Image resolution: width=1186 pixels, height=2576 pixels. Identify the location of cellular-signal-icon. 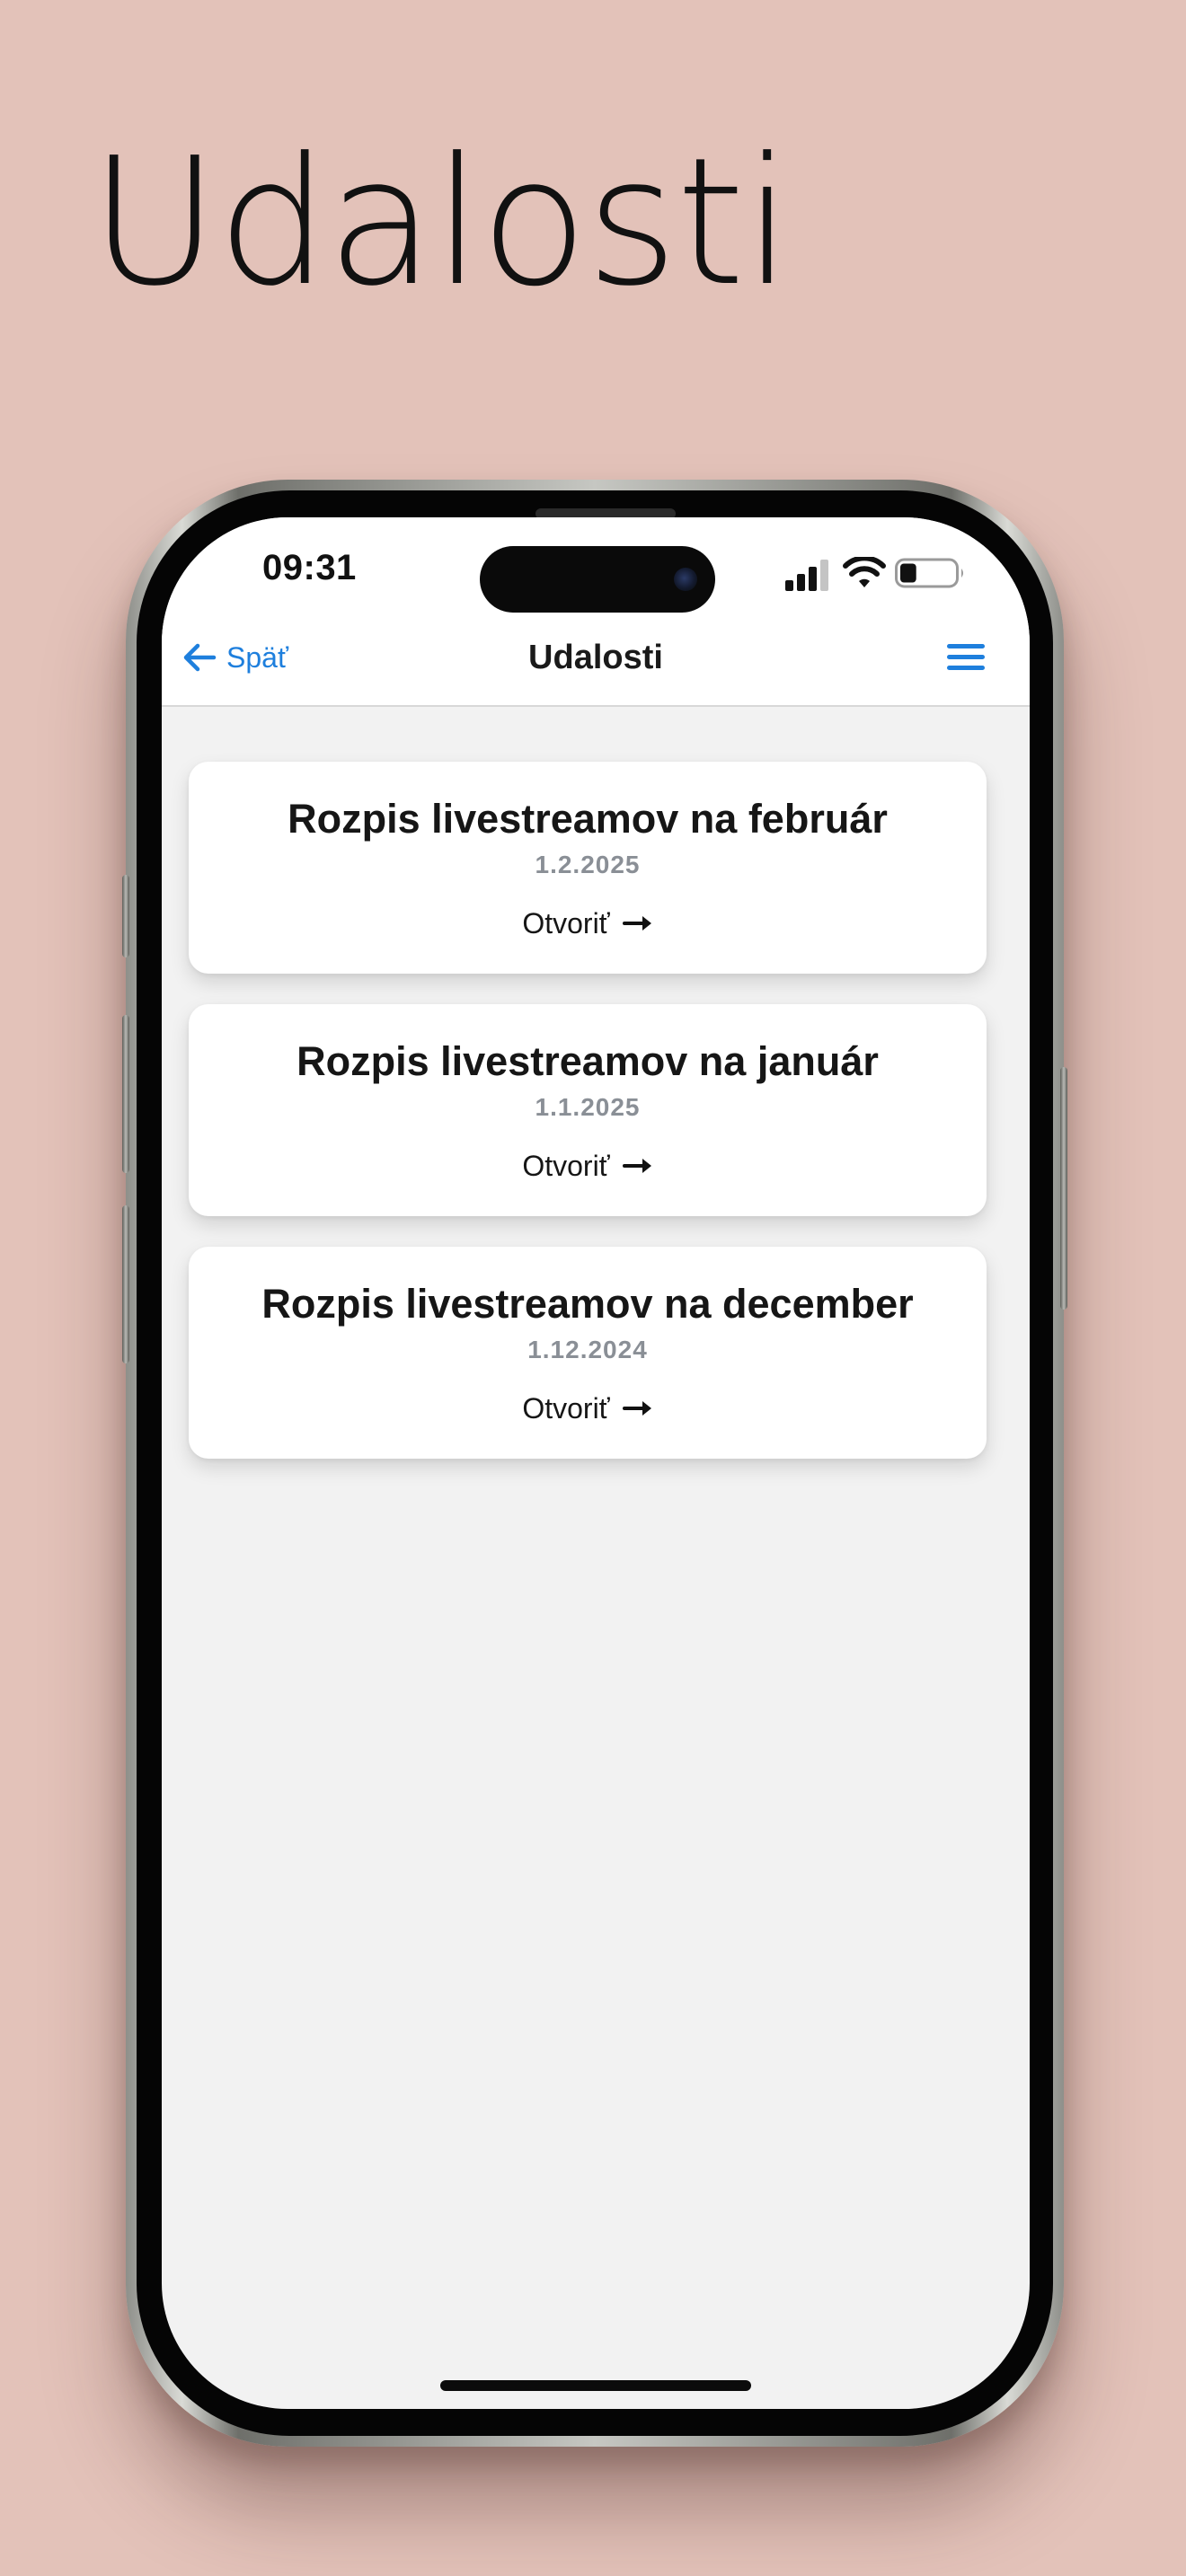
(806, 575).